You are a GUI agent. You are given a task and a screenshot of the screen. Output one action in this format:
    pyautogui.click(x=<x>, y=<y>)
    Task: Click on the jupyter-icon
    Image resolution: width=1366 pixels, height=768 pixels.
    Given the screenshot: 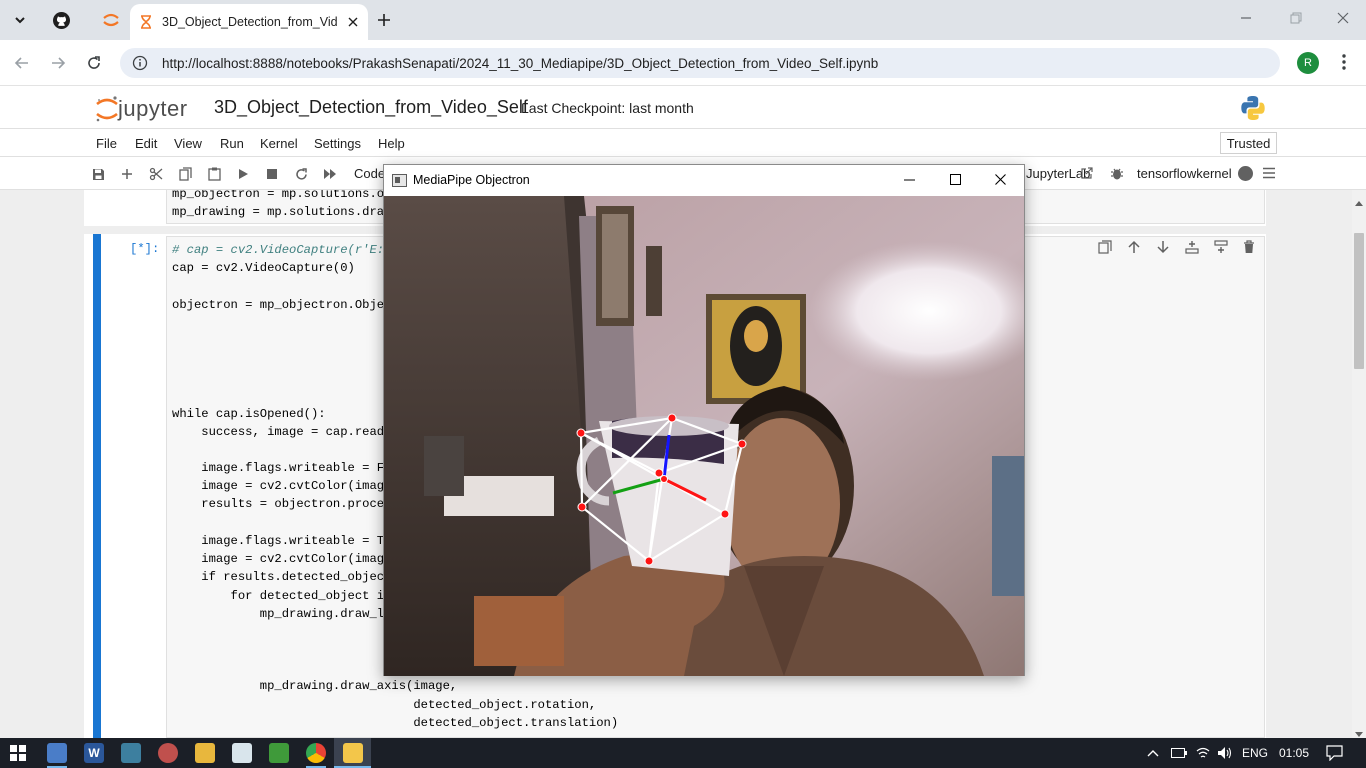 What is the action you would take?
    pyautogui.click(x=111, y=20)
    